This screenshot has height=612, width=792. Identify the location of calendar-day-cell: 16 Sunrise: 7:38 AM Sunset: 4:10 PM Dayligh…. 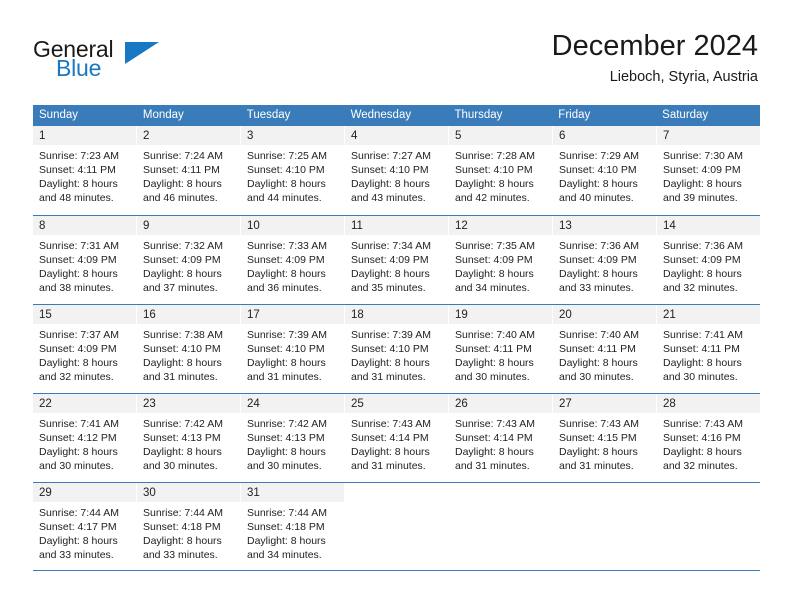
(188, 349).